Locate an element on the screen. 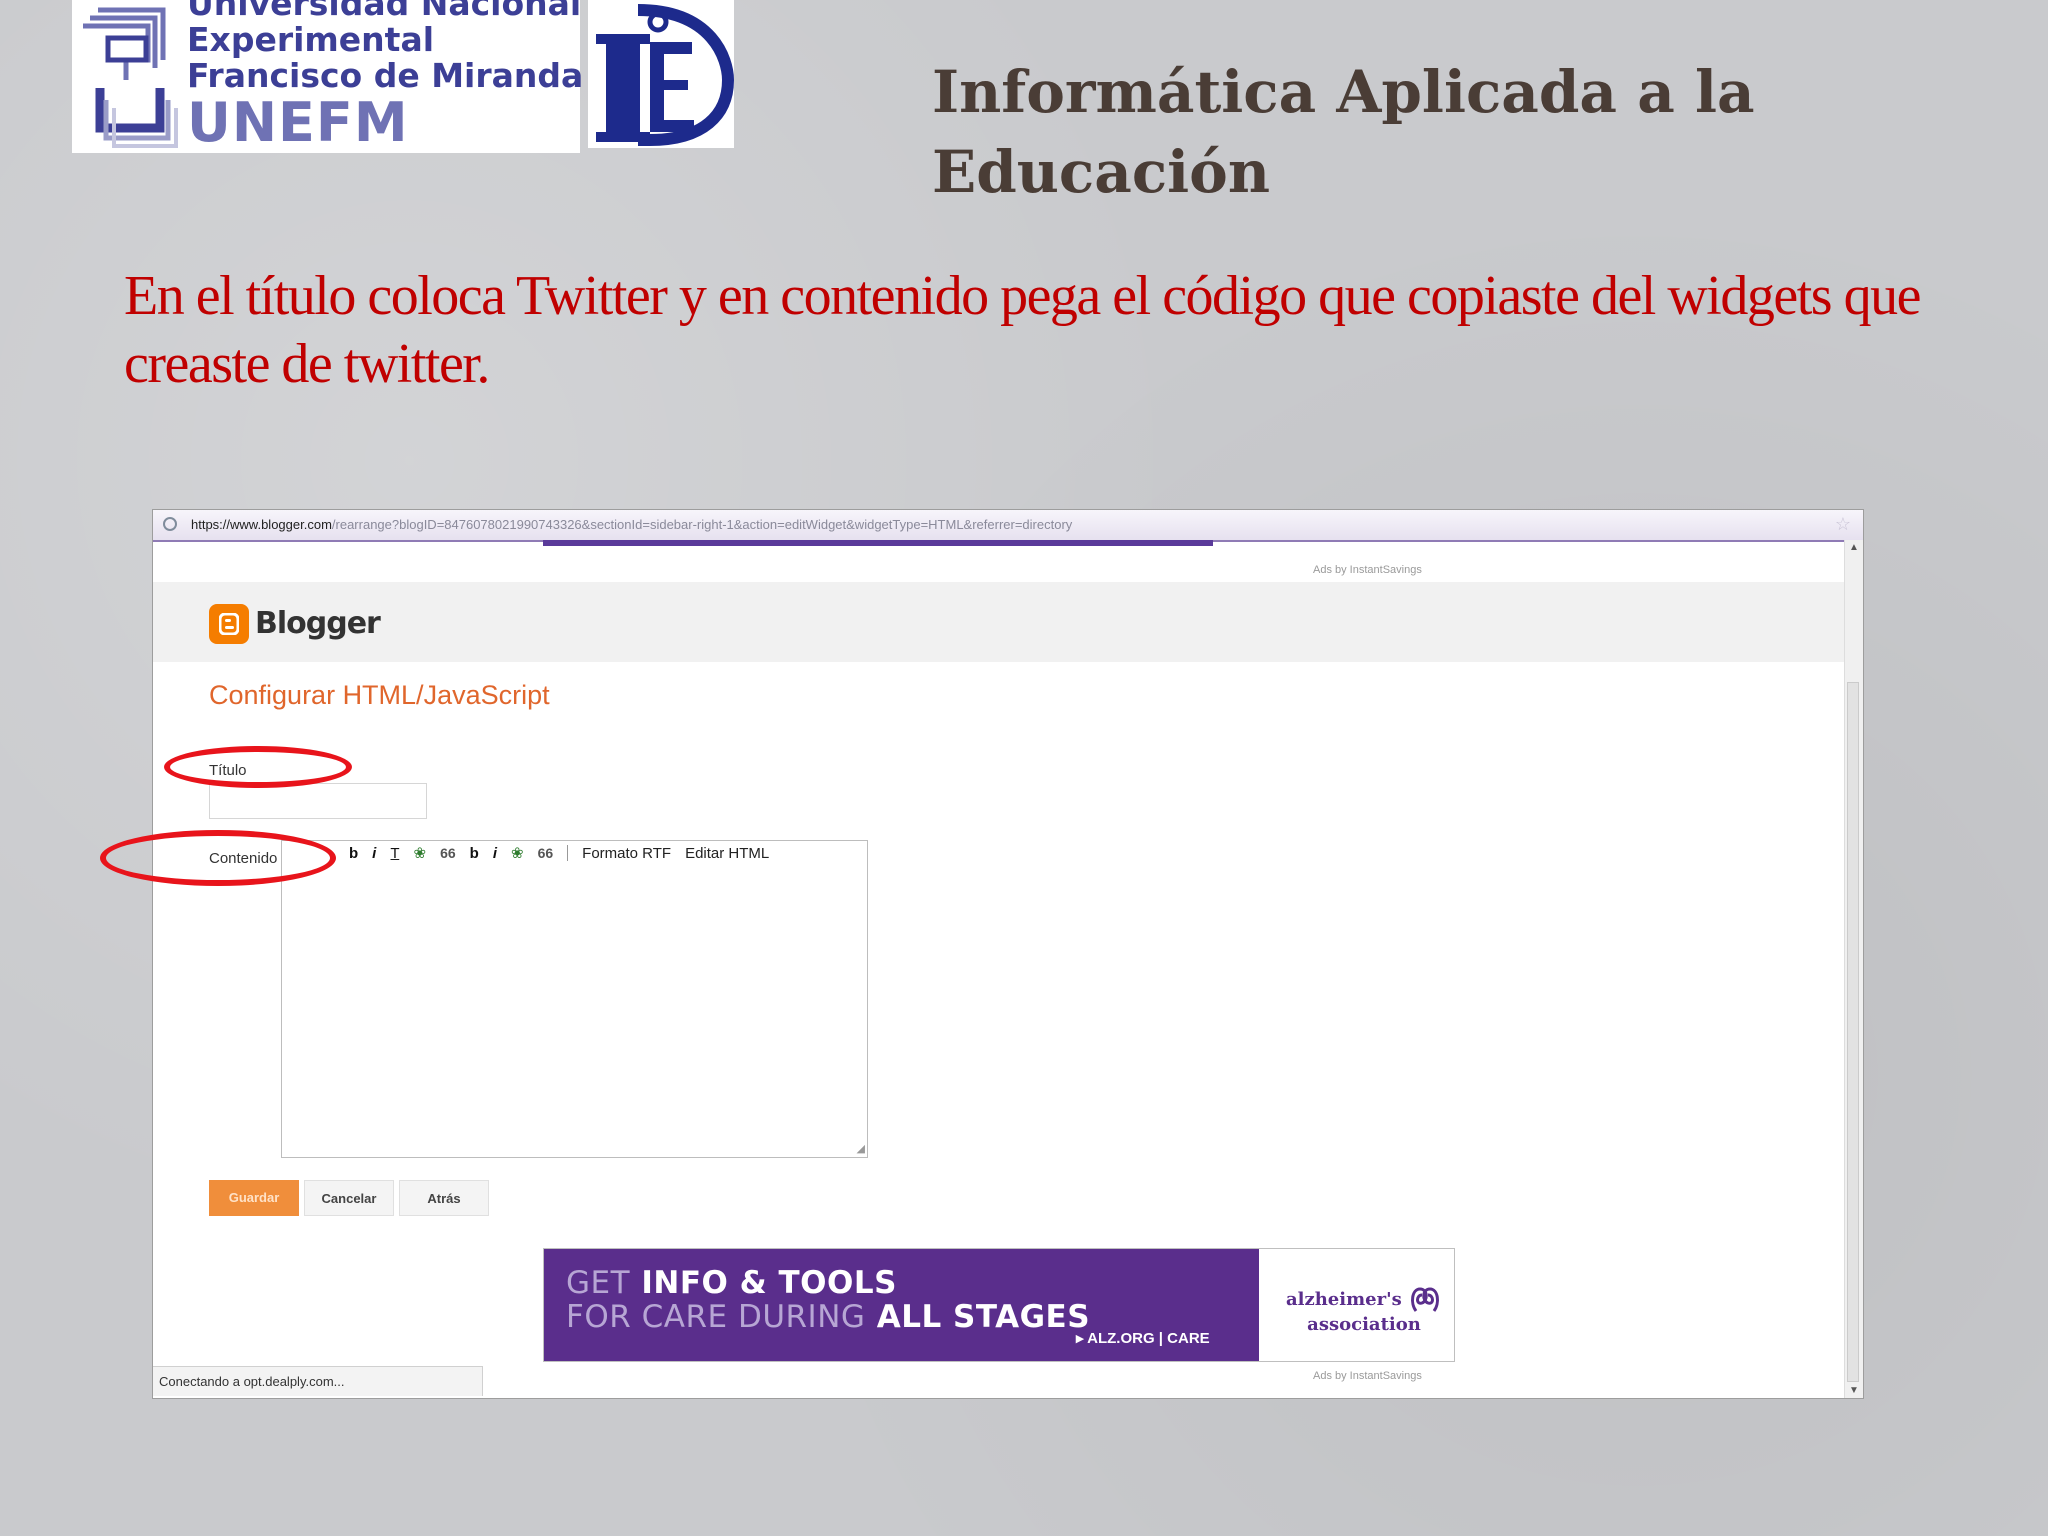 This screenshot has height=1536, width=2048. ad-strip is located at coordinates (878, 543).